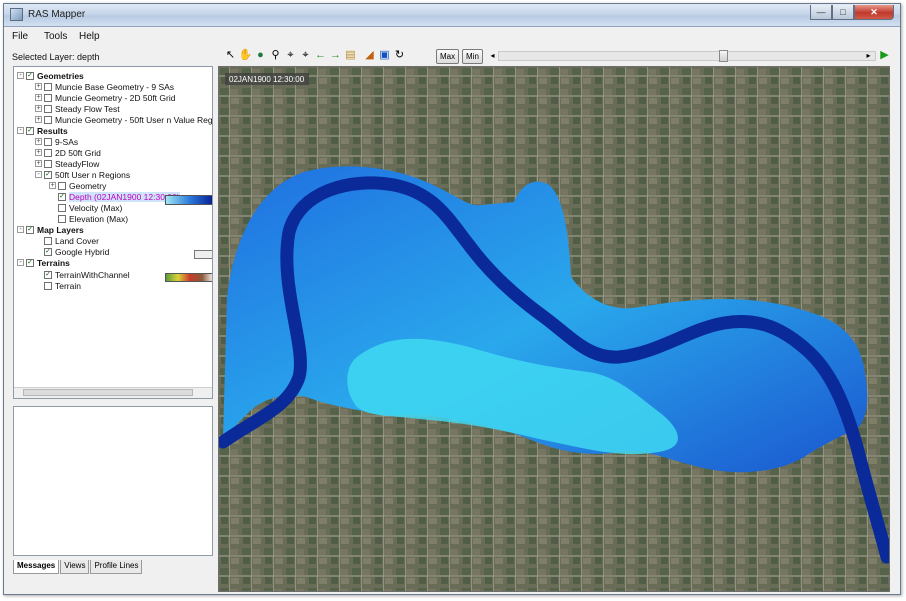  Describe the element at coordinates (275, 55) in the screenshot. I see `zoom-icon: ⚲` at that location.